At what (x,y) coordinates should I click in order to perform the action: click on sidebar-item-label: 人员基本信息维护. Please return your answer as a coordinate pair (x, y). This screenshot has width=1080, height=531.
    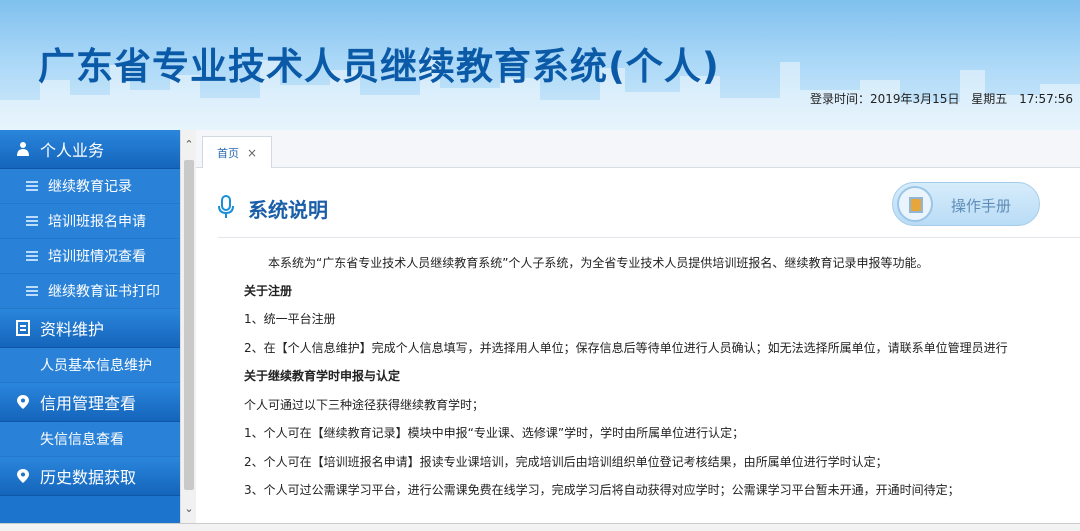
    Looking at the image, I should click on (96, 366).